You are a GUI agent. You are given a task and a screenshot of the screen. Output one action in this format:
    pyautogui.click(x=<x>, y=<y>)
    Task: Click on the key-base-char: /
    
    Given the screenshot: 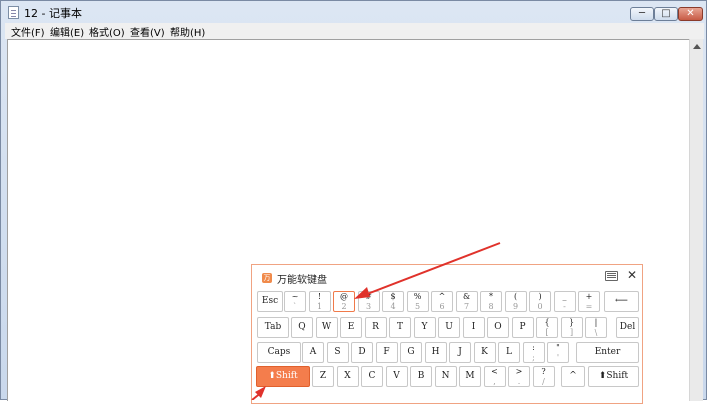 What is the action you would take?
    pyautogui.click(x=543, y=381)
    